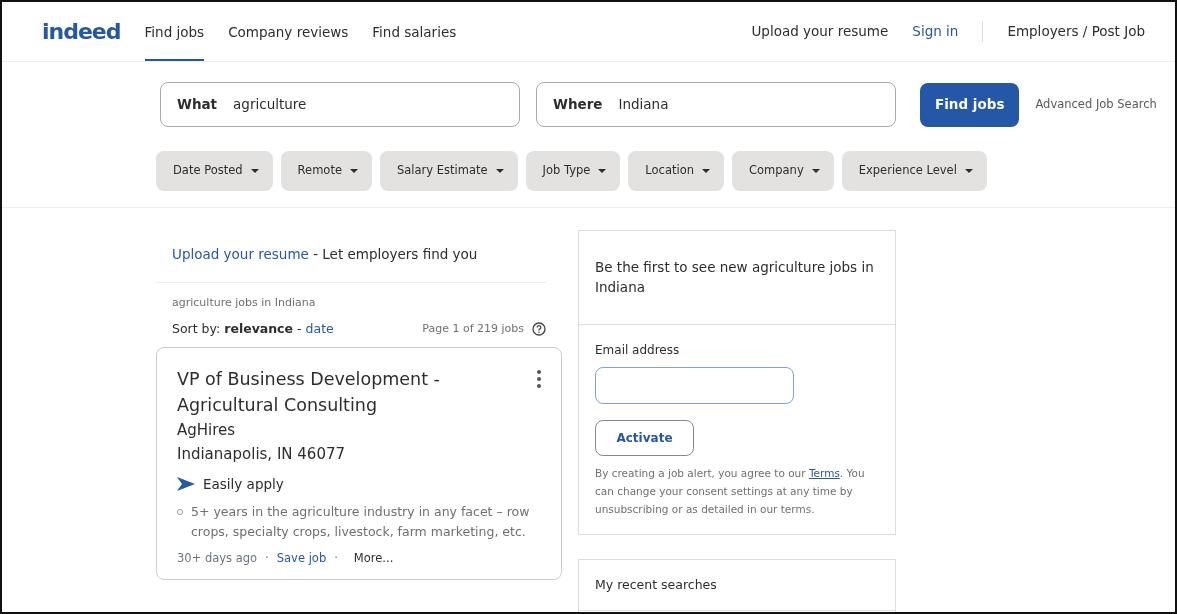 The image size is (1177, 614). I want to click on terms-link: Terms, so click(824, 472).